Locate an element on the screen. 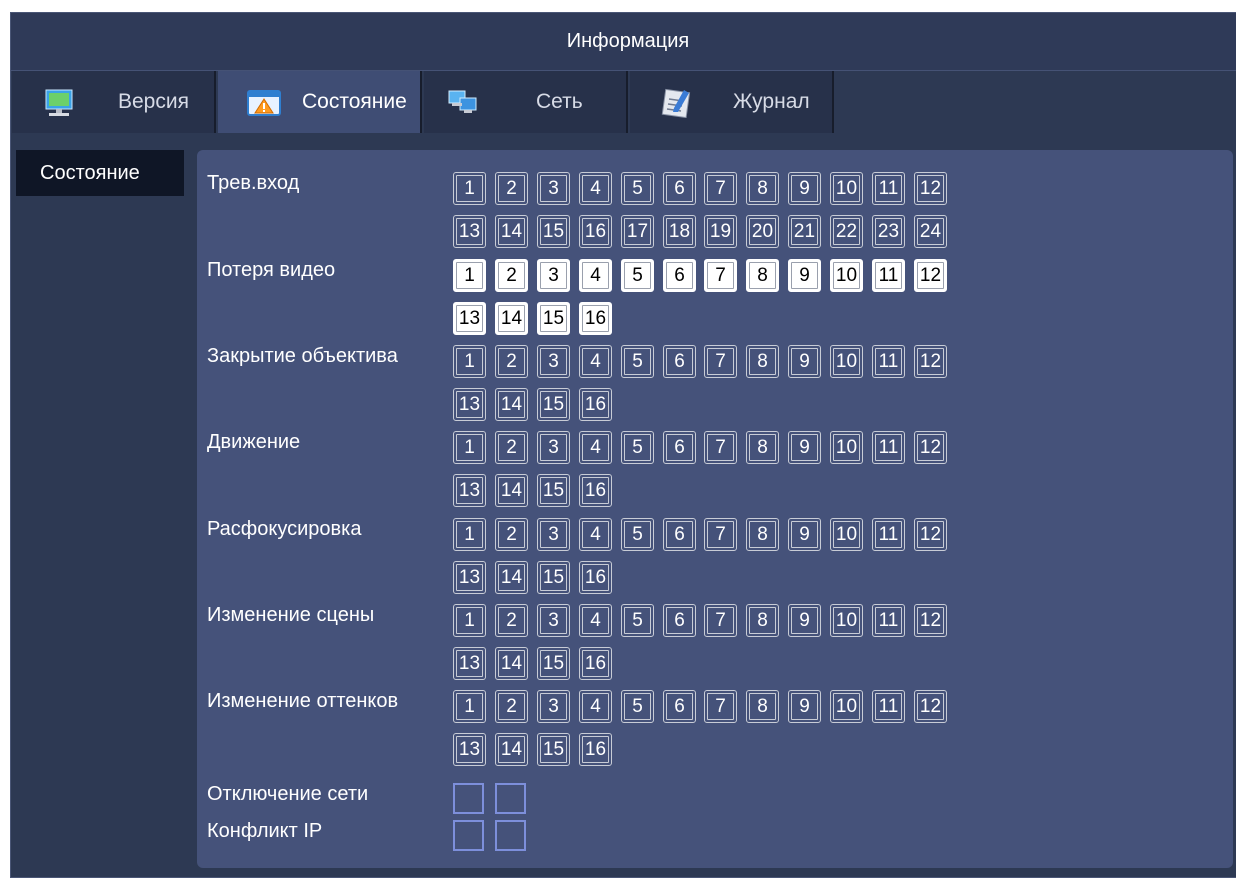 The height and width of the screenshot is (878, 1236). channel-indicator: 19 is located at coordinates (720, 231).